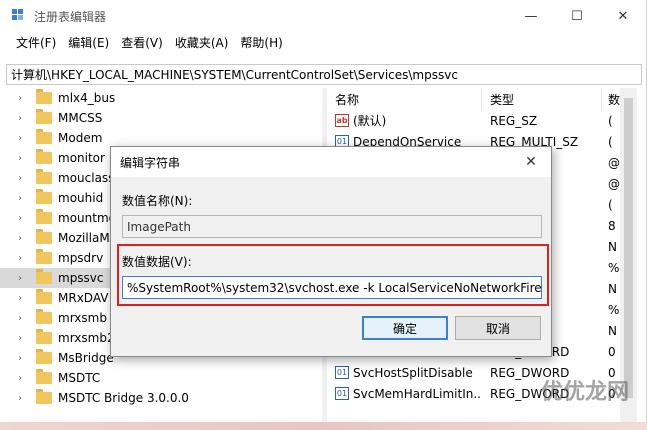 The width and height of the screenshot is (647, 430). Describe the element at coordinates (142, 42) in the screenshot. I see `menu-view: 查看(V)` at that location.